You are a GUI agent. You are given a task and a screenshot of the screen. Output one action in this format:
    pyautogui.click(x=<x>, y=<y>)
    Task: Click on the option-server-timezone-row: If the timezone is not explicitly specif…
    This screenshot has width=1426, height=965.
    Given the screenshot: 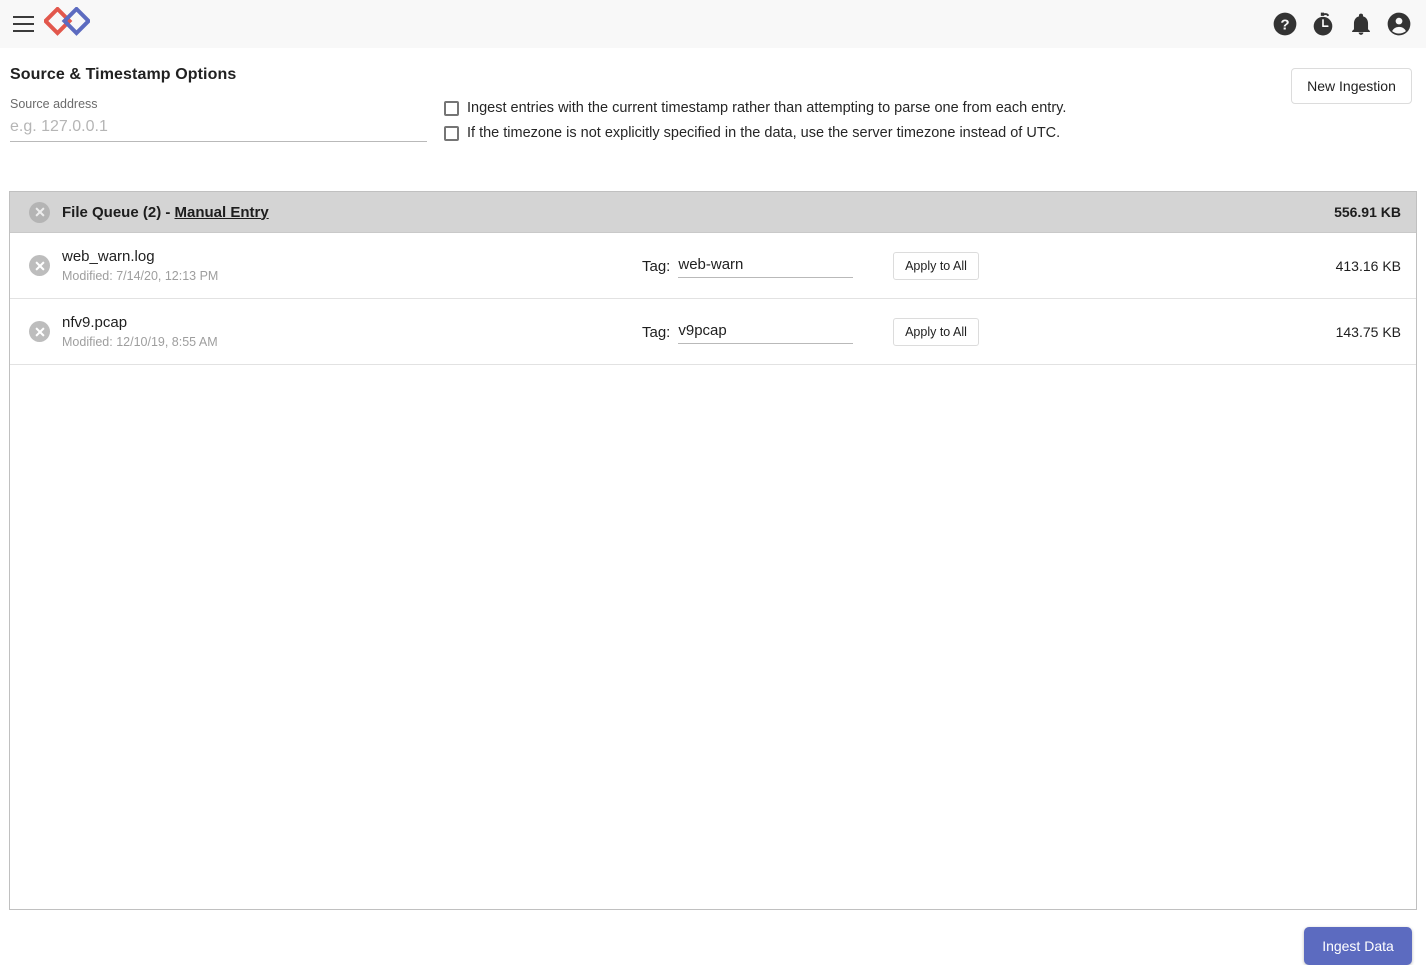 What is the action you would take?
    pyautogui.click(x=755, y=133)
    